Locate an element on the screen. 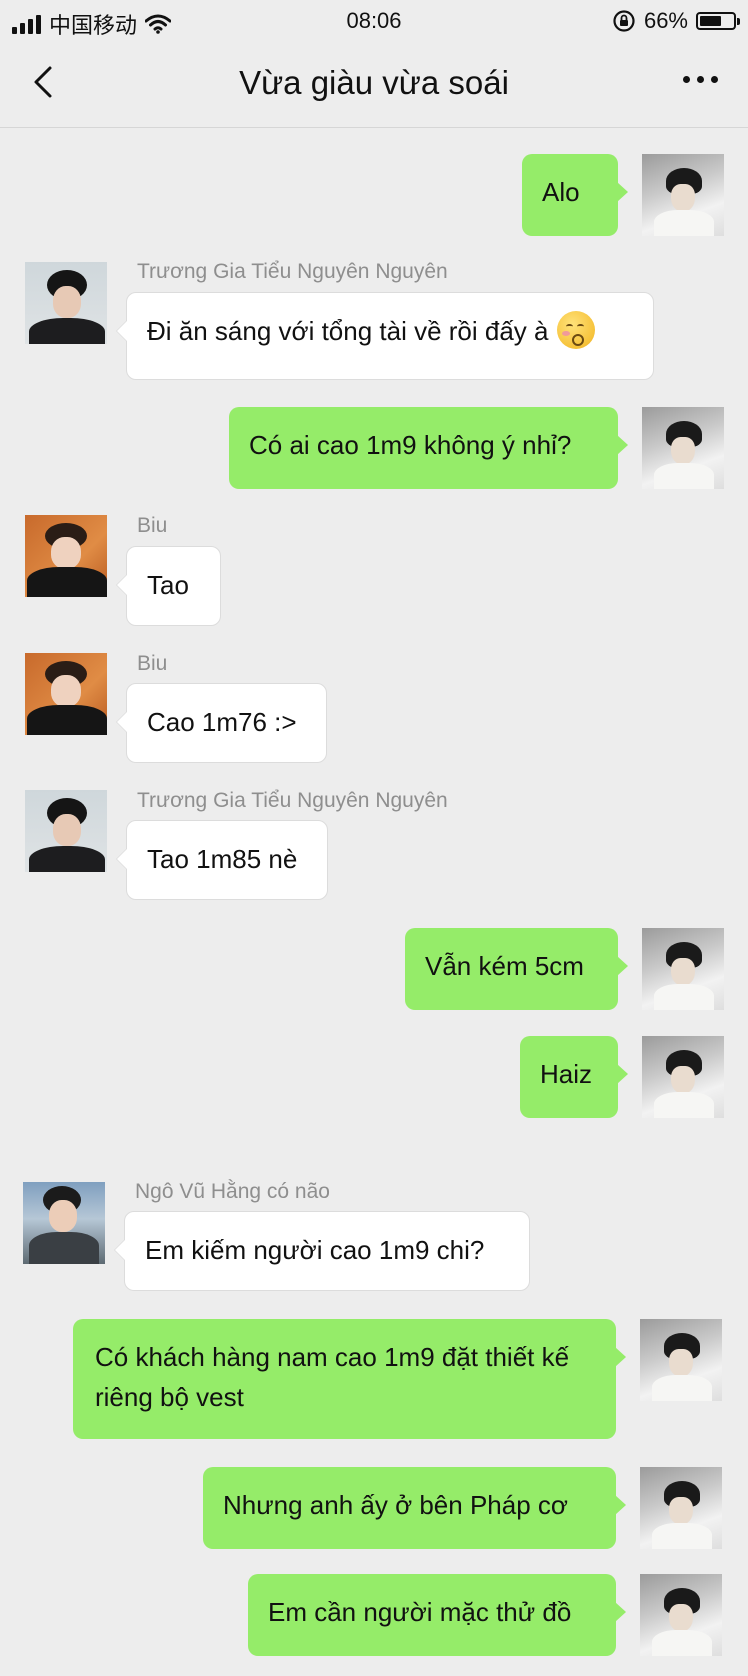 This screenshot has height=1676, width=748. chat-title: Vừa giàu vừa soái is located at coordinates (374, 82).